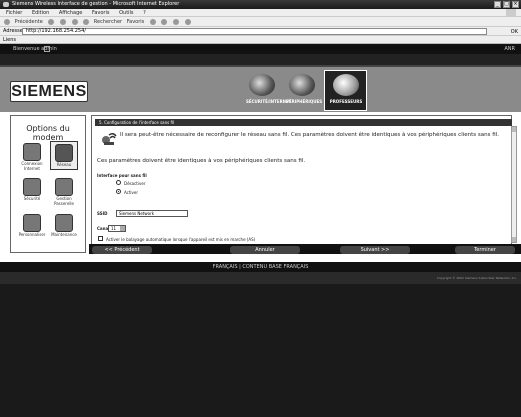 The image size is (521, 417). What do you see at coordinates (109, 138) in the screenshot?
I see `wireless-icon` at bounding box center [109, 138].